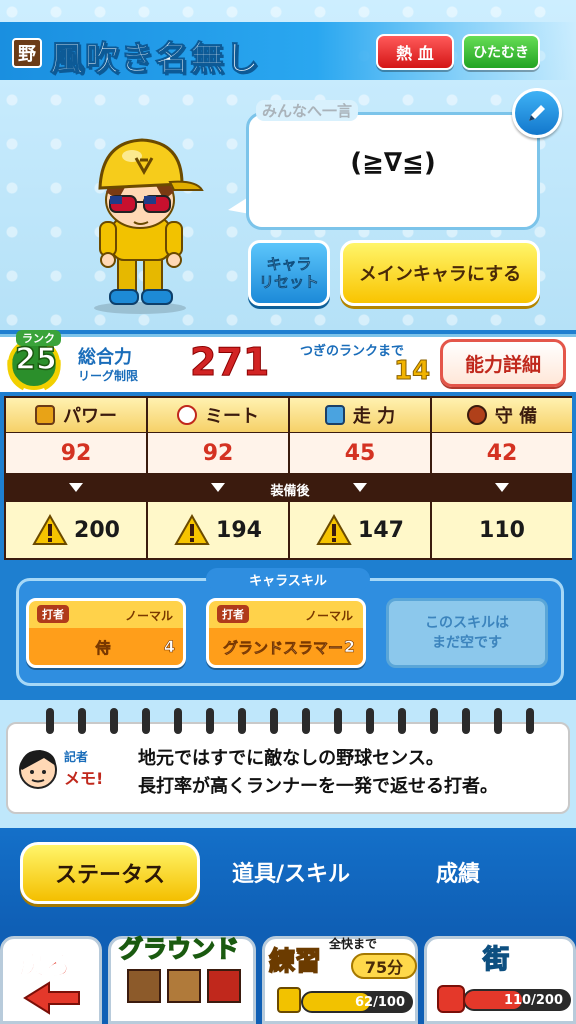 The height and width of the screenshot is (1024, 576). What do you see at coordinates (353, 944) in the screenshot?
I see `practice-sub-label: 全快まで` at bounding box center [353, 944].